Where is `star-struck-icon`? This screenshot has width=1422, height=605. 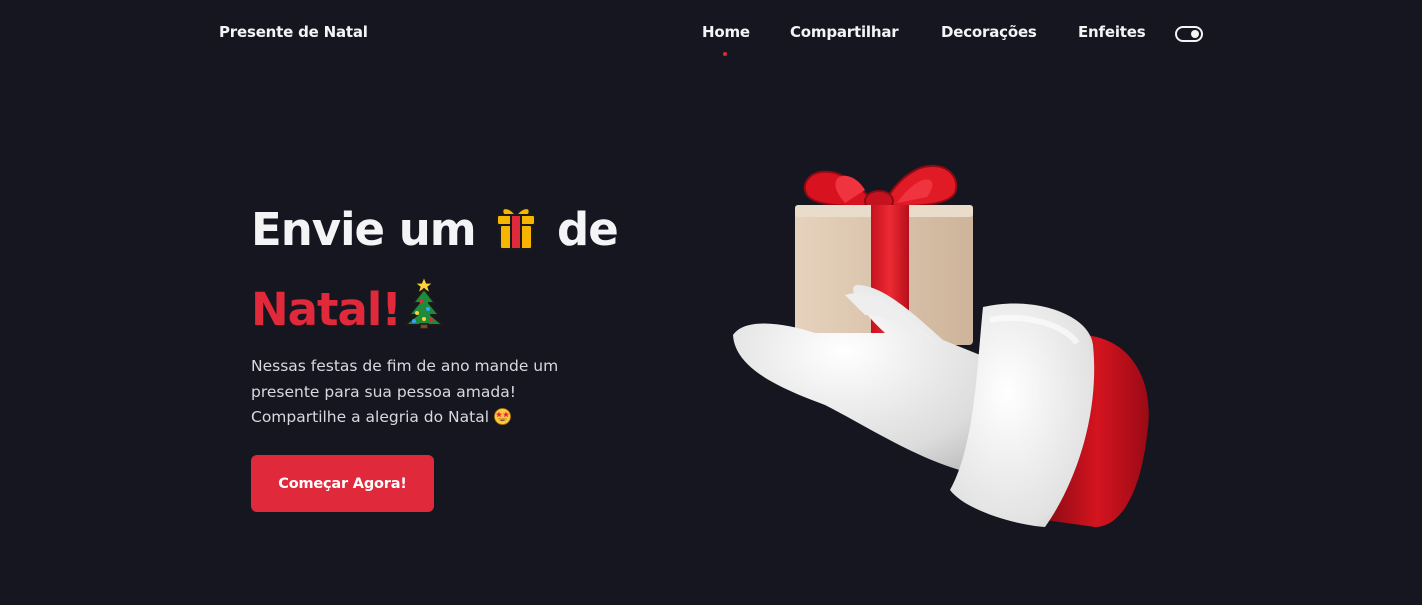 star-struck-icon is located at coordinates (502, 416).